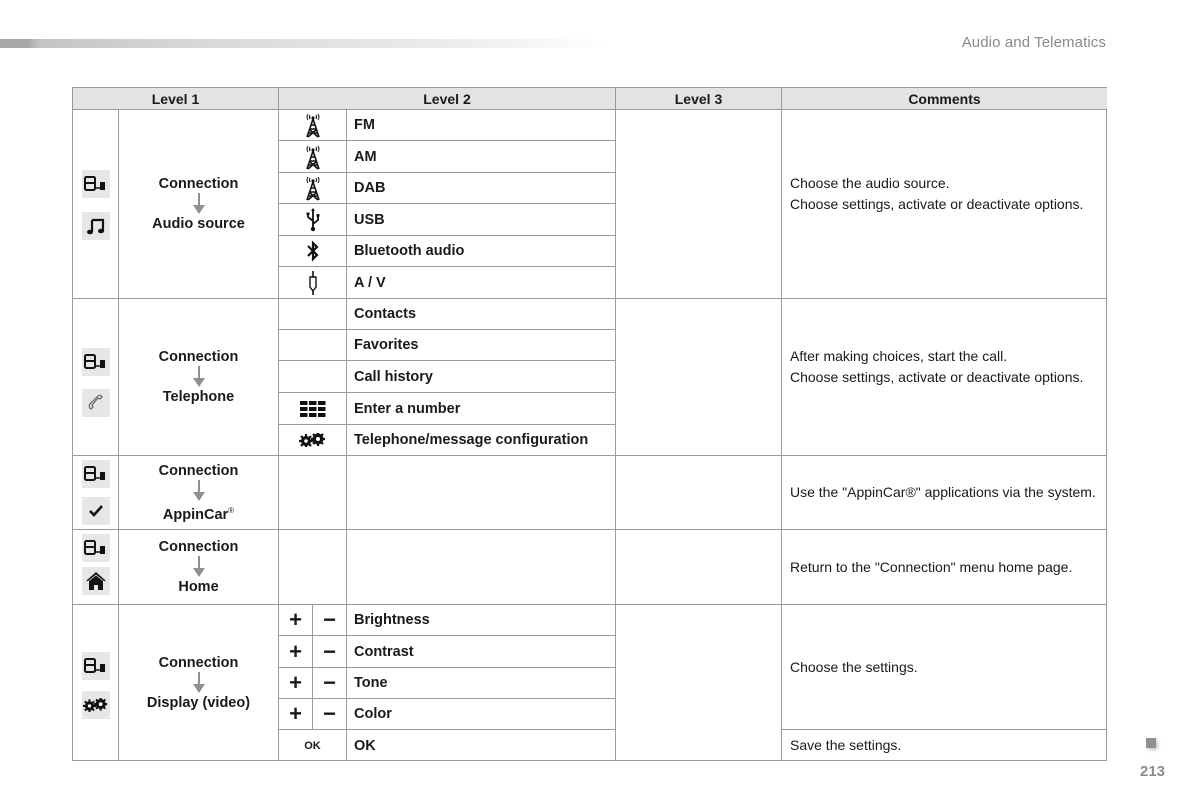 The width and height of the screenshot is (1200, 800). What do you see at coordinates (447, 99) in the screenshot?
I see `header-level2: Level 2` at bounding box center [447, 99].